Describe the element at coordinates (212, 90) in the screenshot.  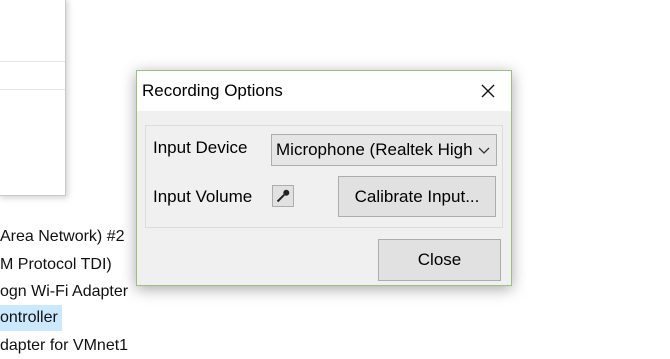
I see `dialog-title: Recording Options` at that location.